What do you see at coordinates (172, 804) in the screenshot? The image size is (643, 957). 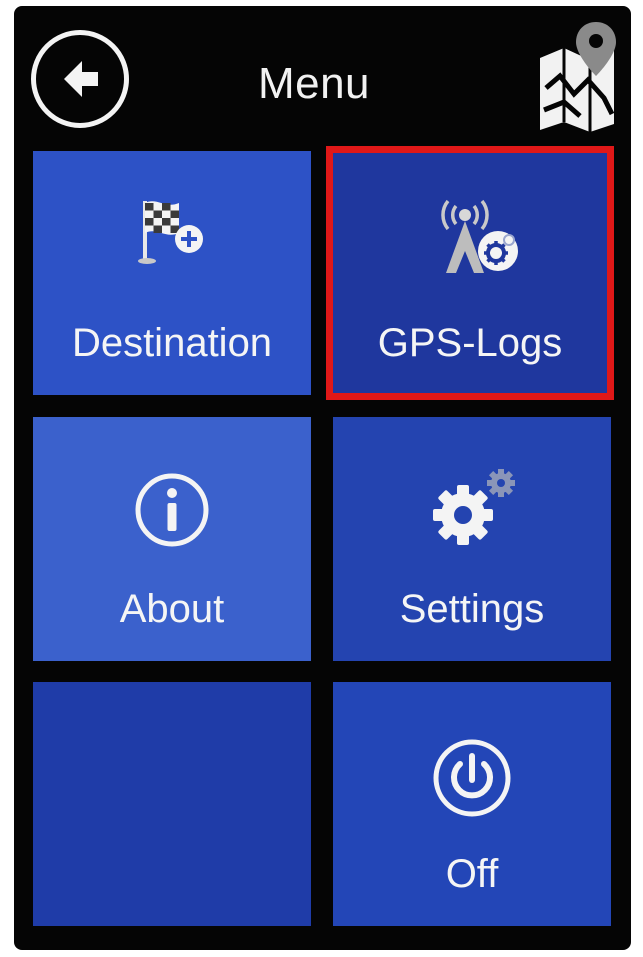 I see `empty-tile` at bounding box center [172, 804].